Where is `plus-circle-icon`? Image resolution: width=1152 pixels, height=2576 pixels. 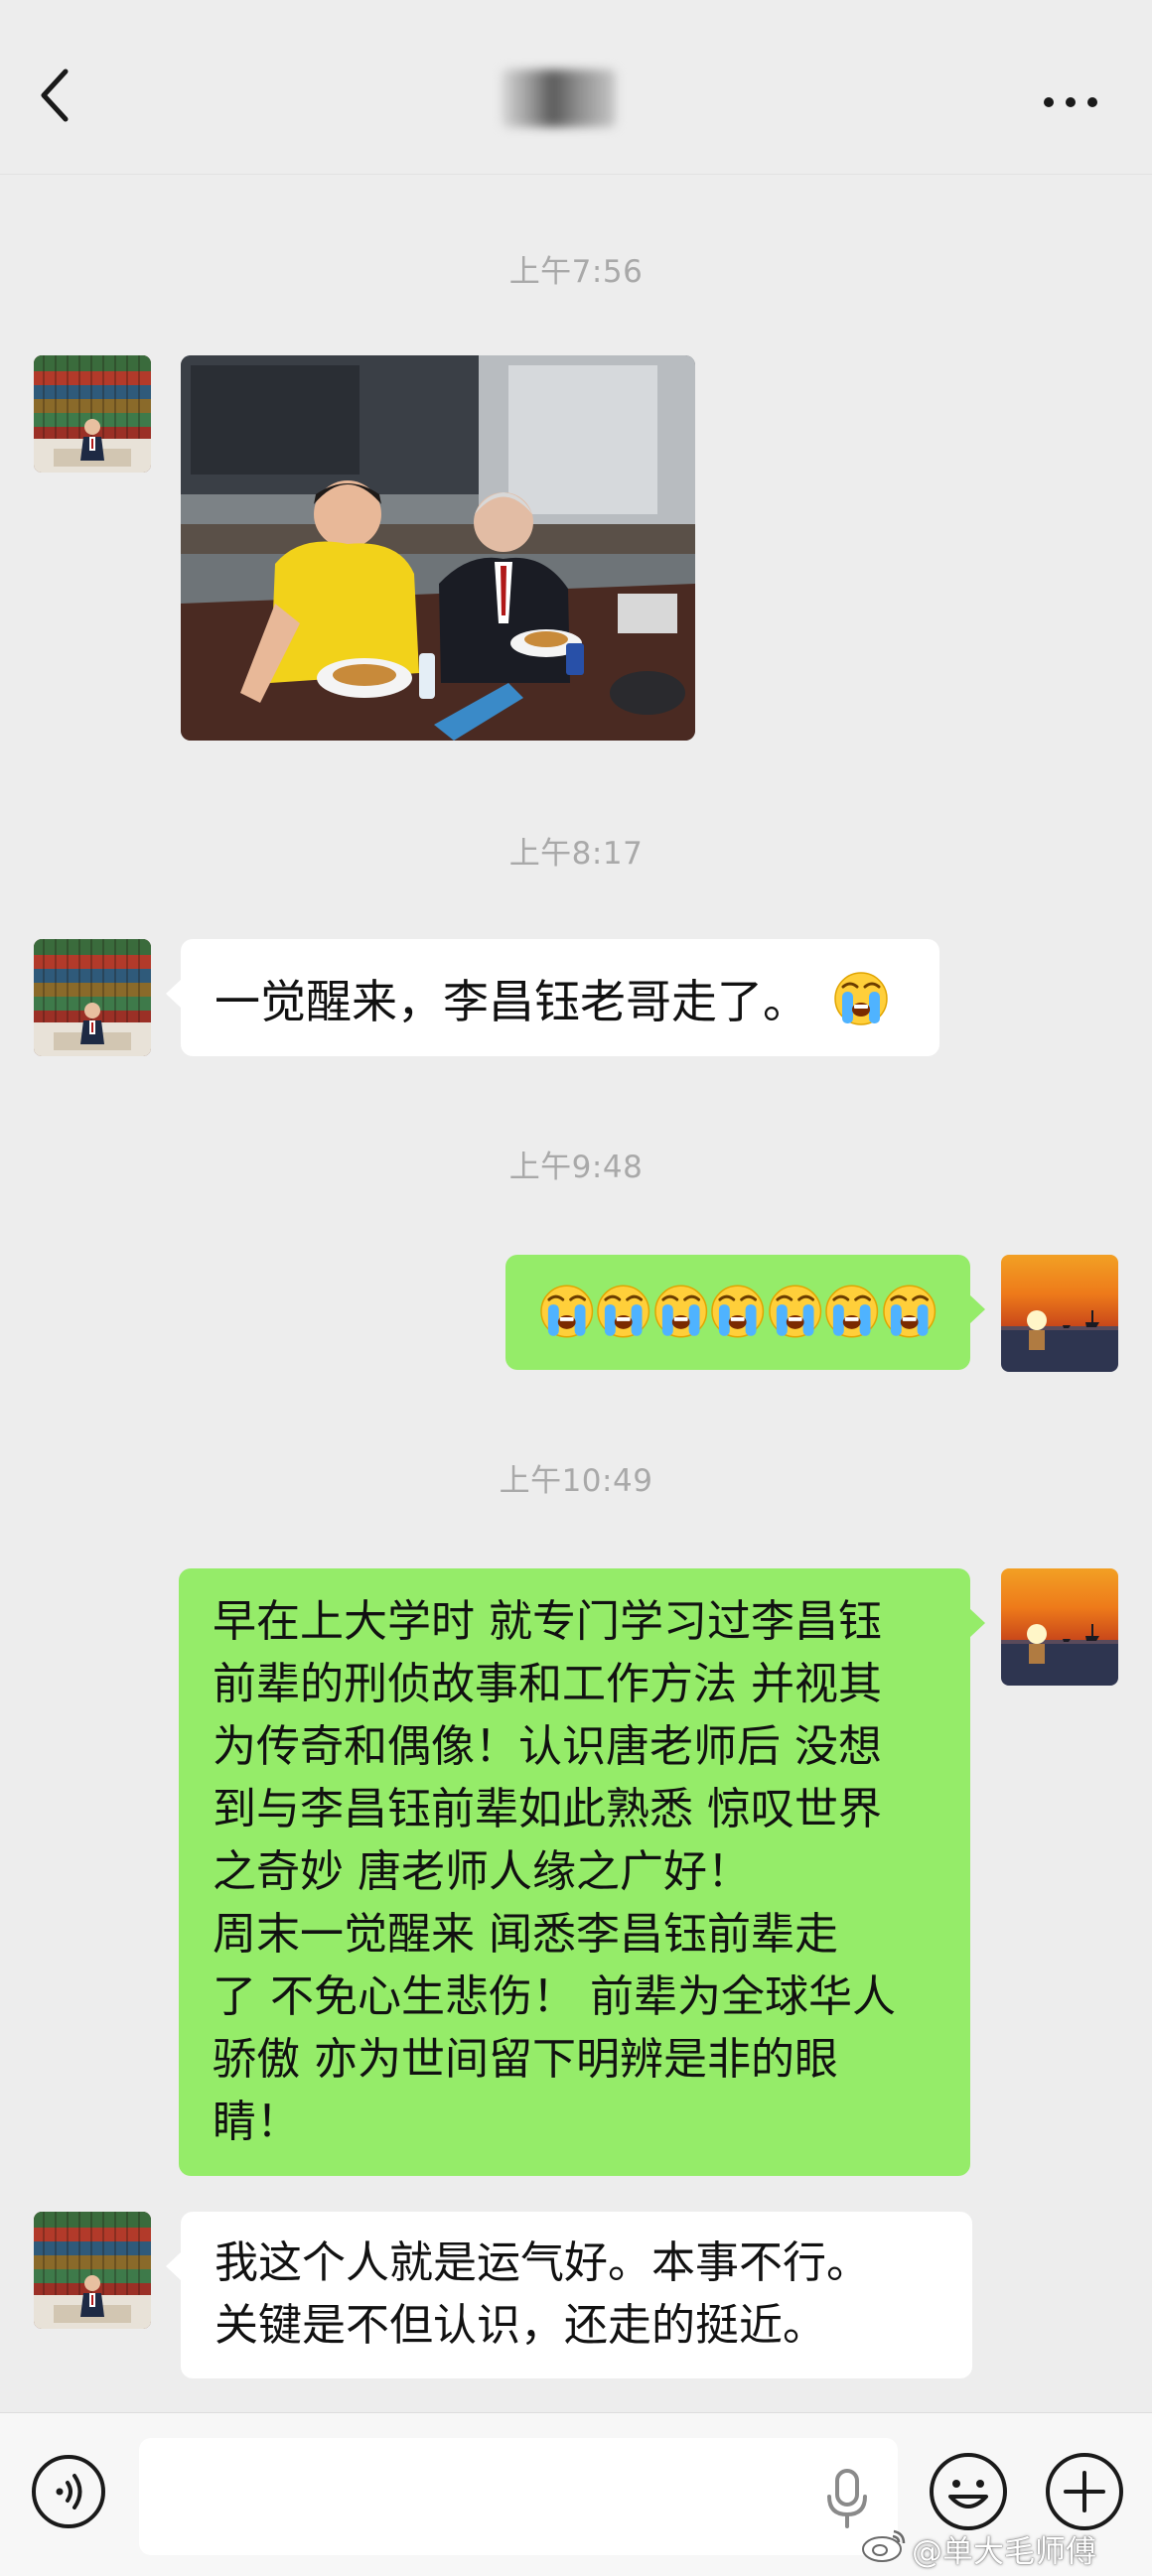
plus-circle-icon is located at coordinates (1084, 2491).